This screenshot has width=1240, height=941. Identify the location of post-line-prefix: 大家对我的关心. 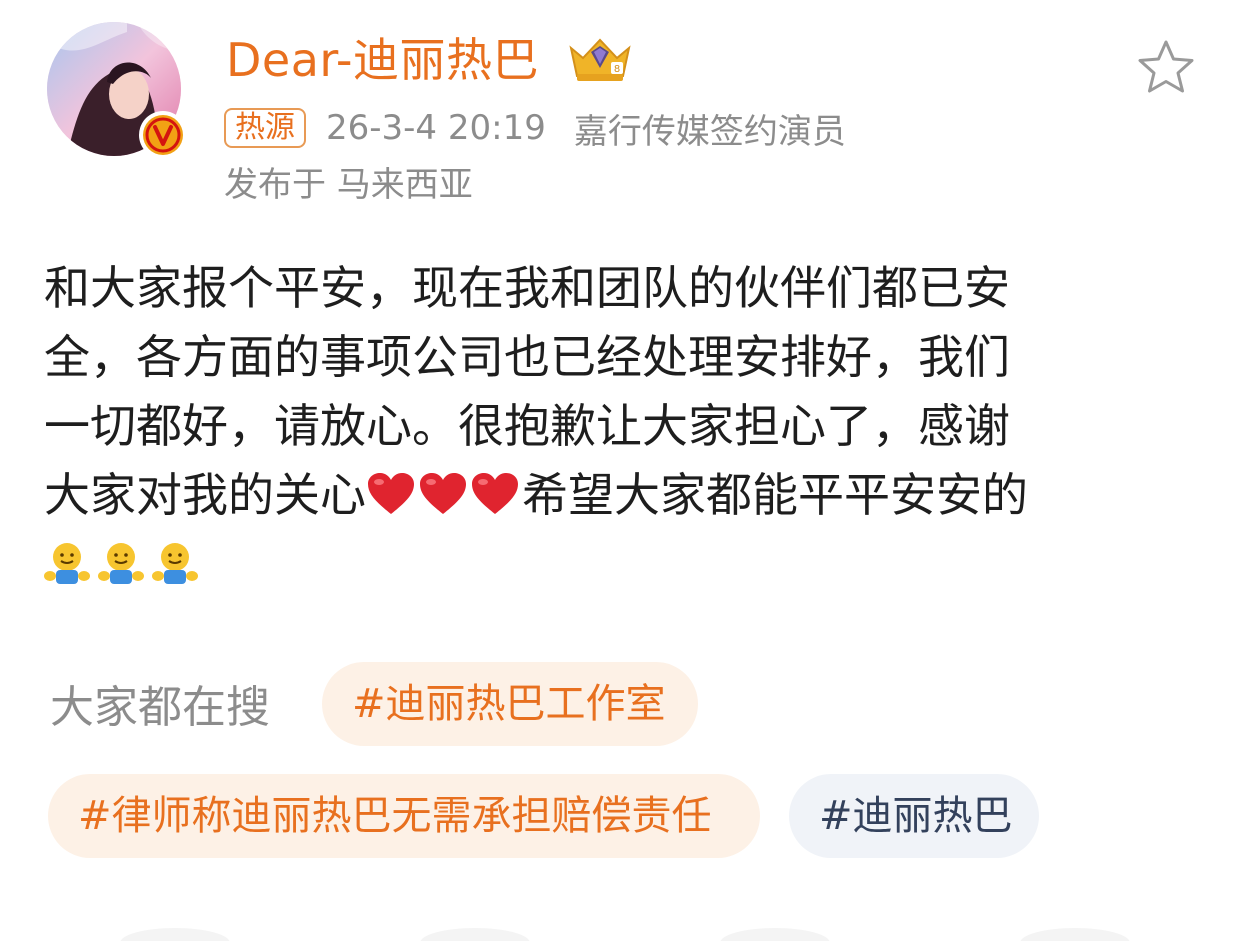
(205, 495).